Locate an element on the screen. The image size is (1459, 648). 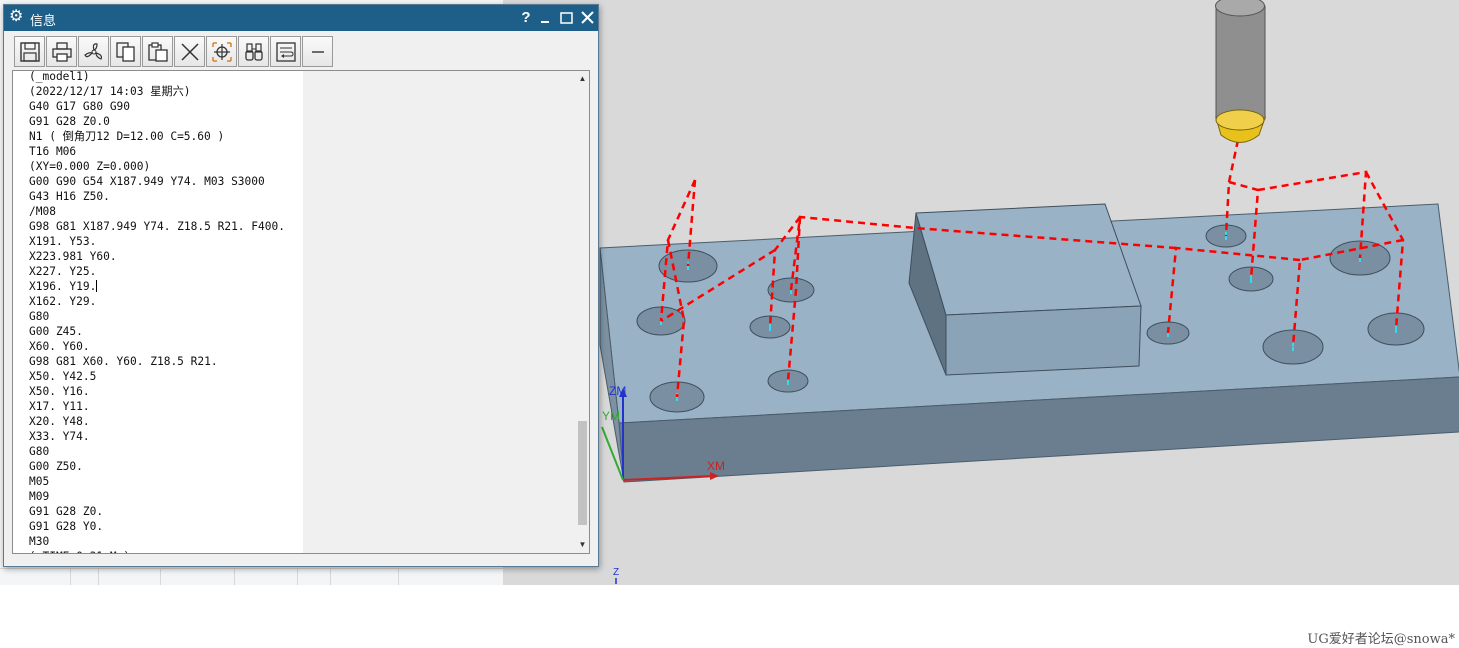
binoculars-icon is located at coordinates (254, 52).